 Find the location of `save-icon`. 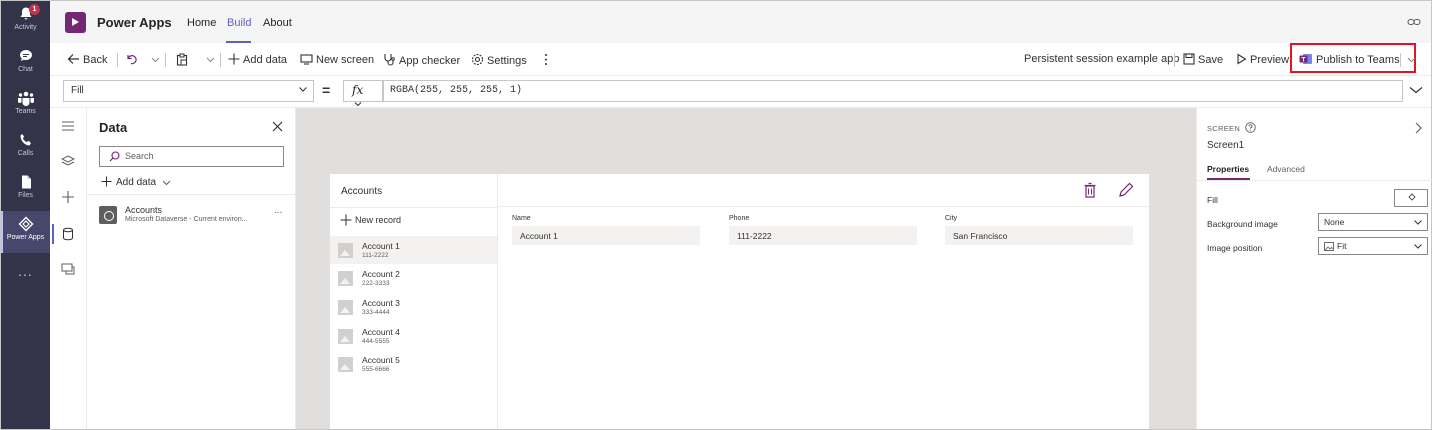

save-icon is located at coordinates (1189, 59).